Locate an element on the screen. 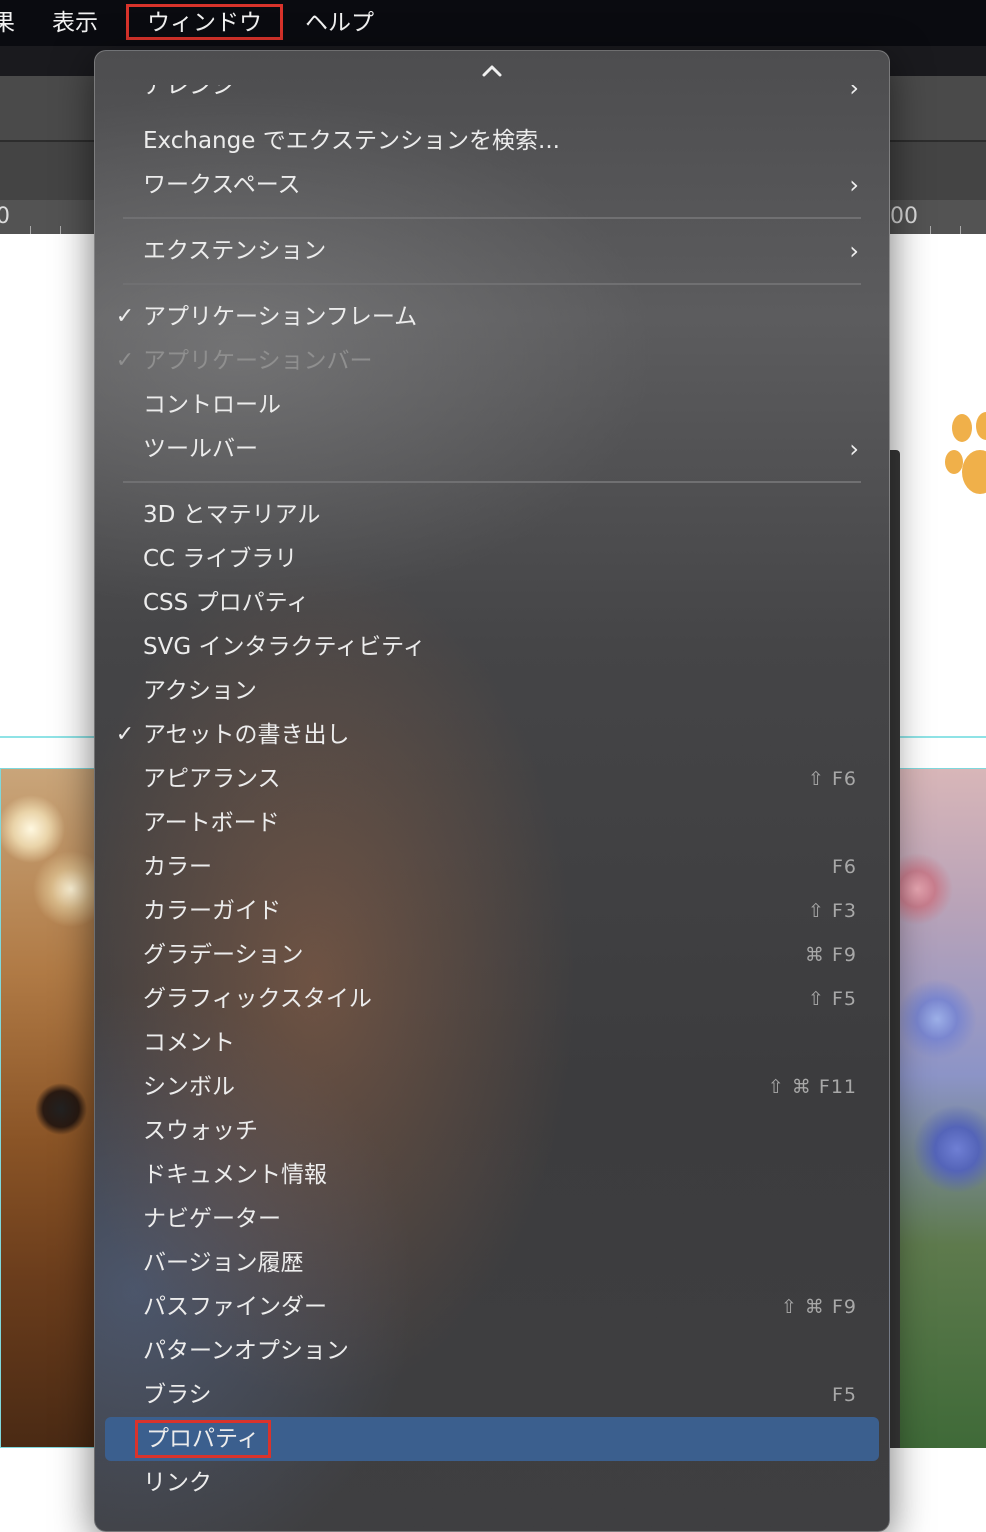  menu-item-properties-highlighted: プロパティ is located at coordinates (492, 1439).